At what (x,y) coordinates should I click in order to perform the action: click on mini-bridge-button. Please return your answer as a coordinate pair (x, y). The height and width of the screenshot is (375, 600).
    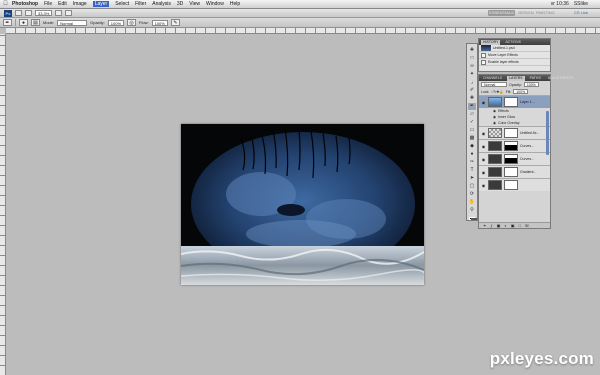
    Looking at the image, I should click on (28, 13).